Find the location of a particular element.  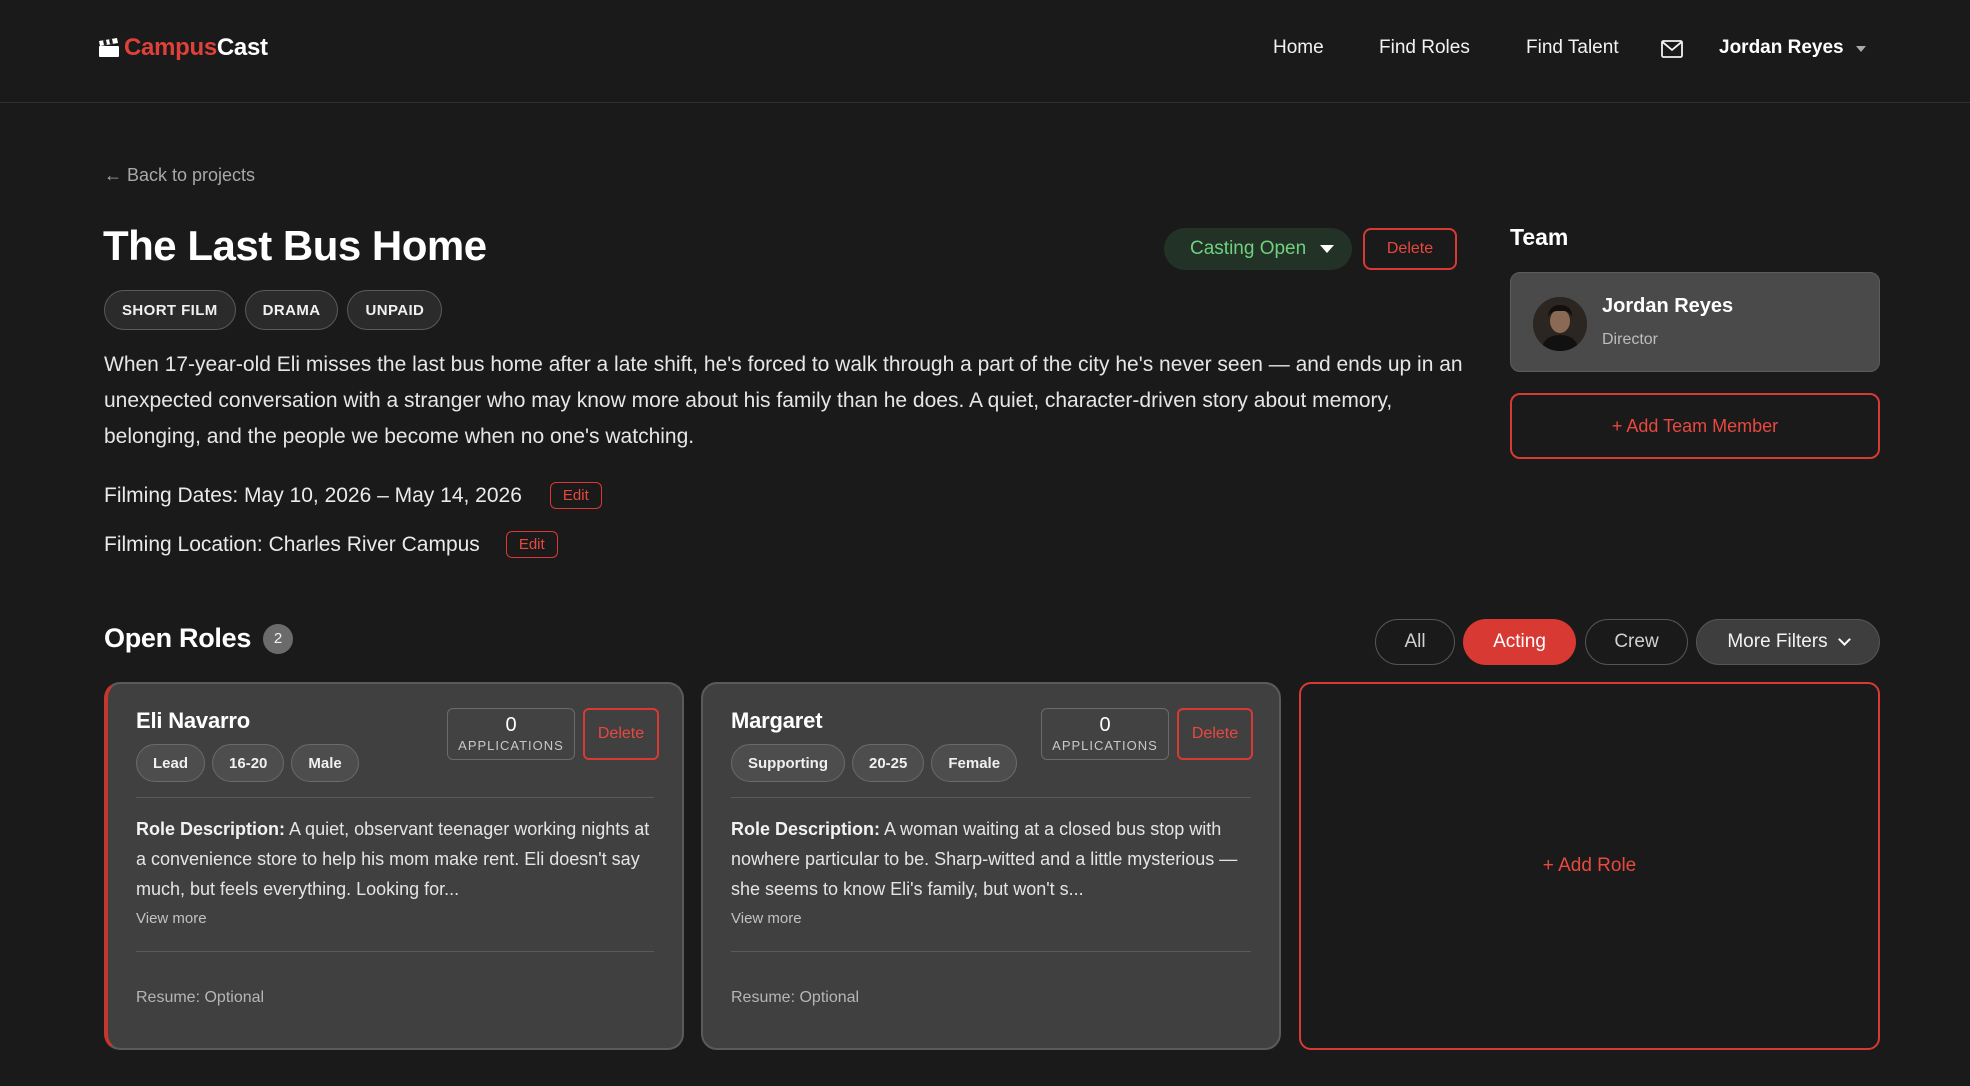

delete-project-button: Delete is located at coordinates (1410, 249).